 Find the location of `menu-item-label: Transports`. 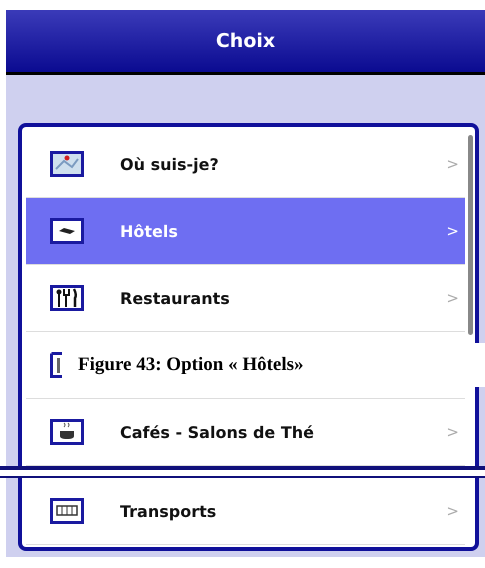

menu-item-label: Transports is located at coordinates (169, 511).